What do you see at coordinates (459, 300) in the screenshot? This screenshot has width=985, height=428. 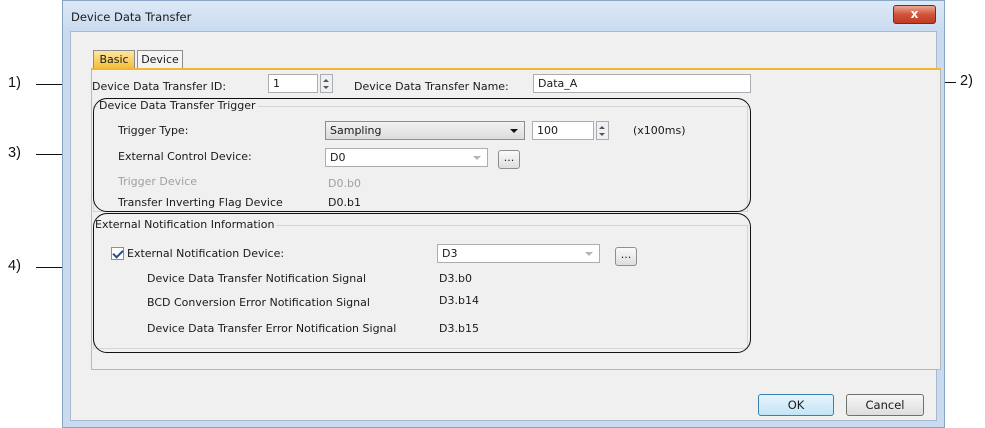 I see `bcd-error-signal-value: D3.b14` at bounding box center [459, 300].